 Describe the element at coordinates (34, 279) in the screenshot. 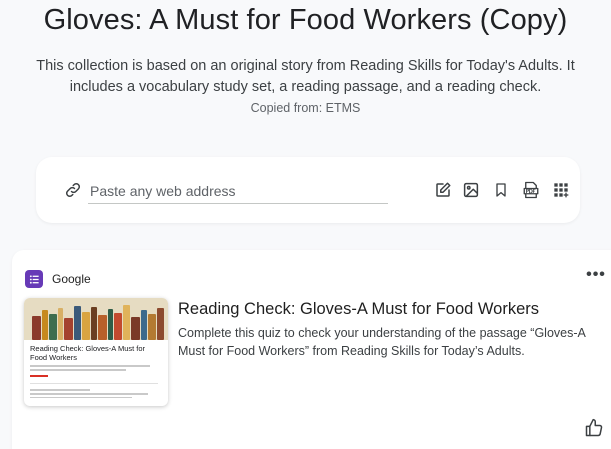

I see `google-forms-icon` at that location.